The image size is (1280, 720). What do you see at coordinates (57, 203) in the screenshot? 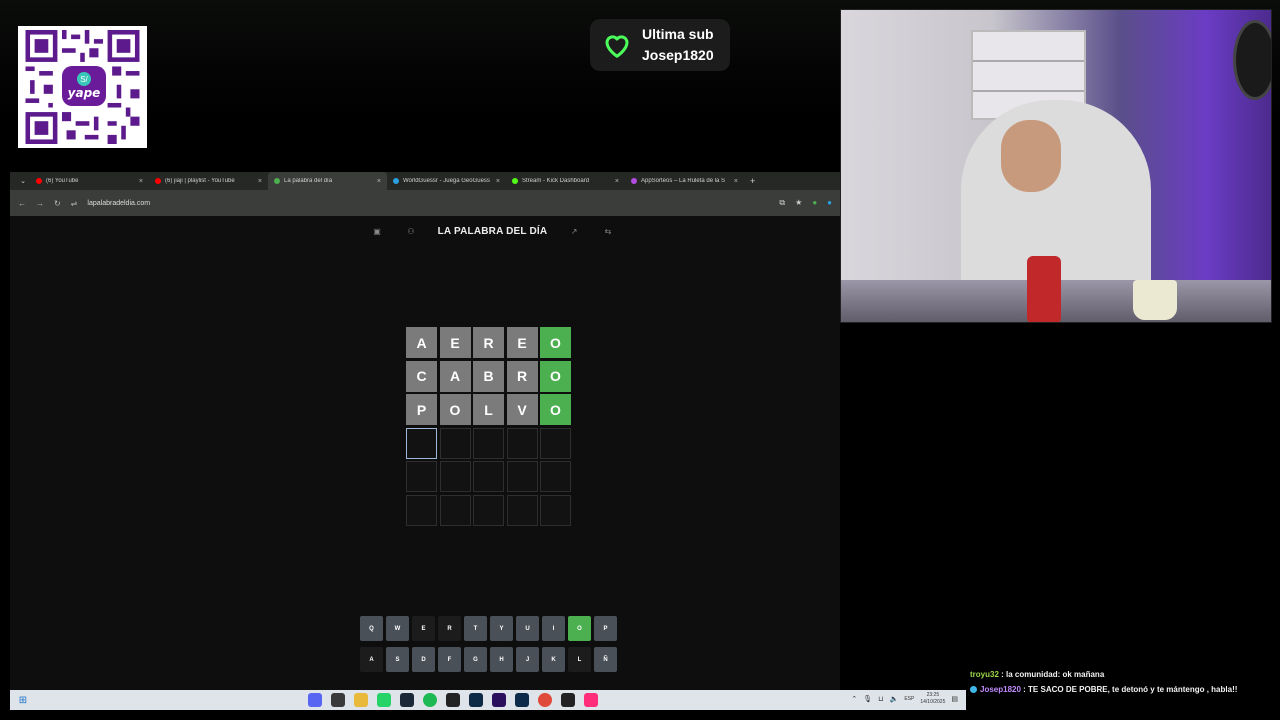
I see `reload-icon: ↻` at bounding box center [57, 203].